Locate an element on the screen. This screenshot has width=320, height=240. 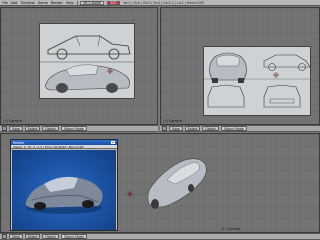
viewport-header-top-right: View Select Object Object Mode is located at coordinates (240, 128).